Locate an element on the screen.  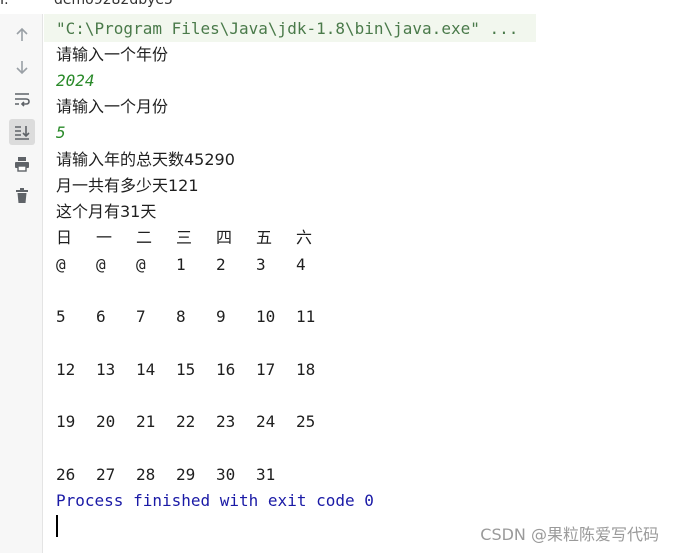
weekday-label: 二 is located at coordinates (144, 237).